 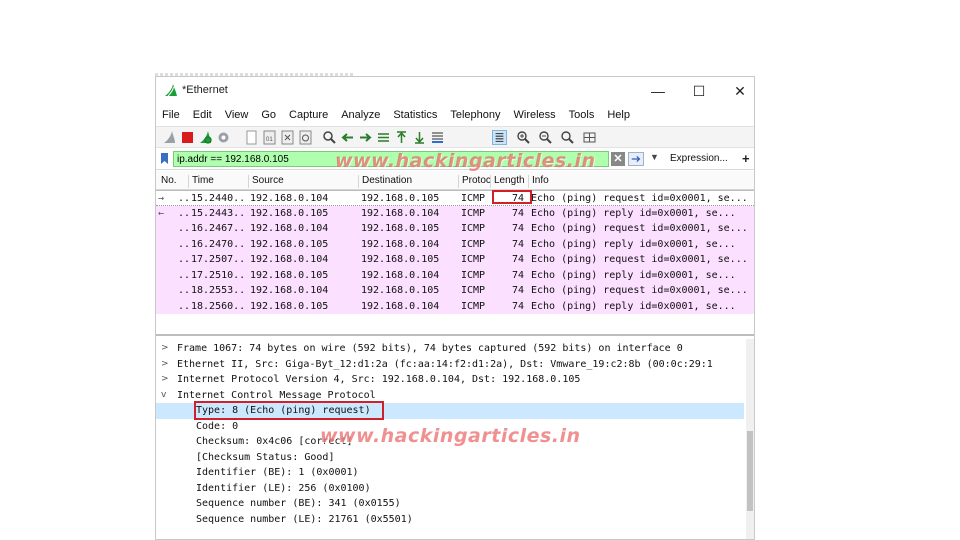 What do you see at coordinates (654, 157) in the screenshot?
I see `filter-history-dropdown-icon: ▼` at bounding box center [654, 157].